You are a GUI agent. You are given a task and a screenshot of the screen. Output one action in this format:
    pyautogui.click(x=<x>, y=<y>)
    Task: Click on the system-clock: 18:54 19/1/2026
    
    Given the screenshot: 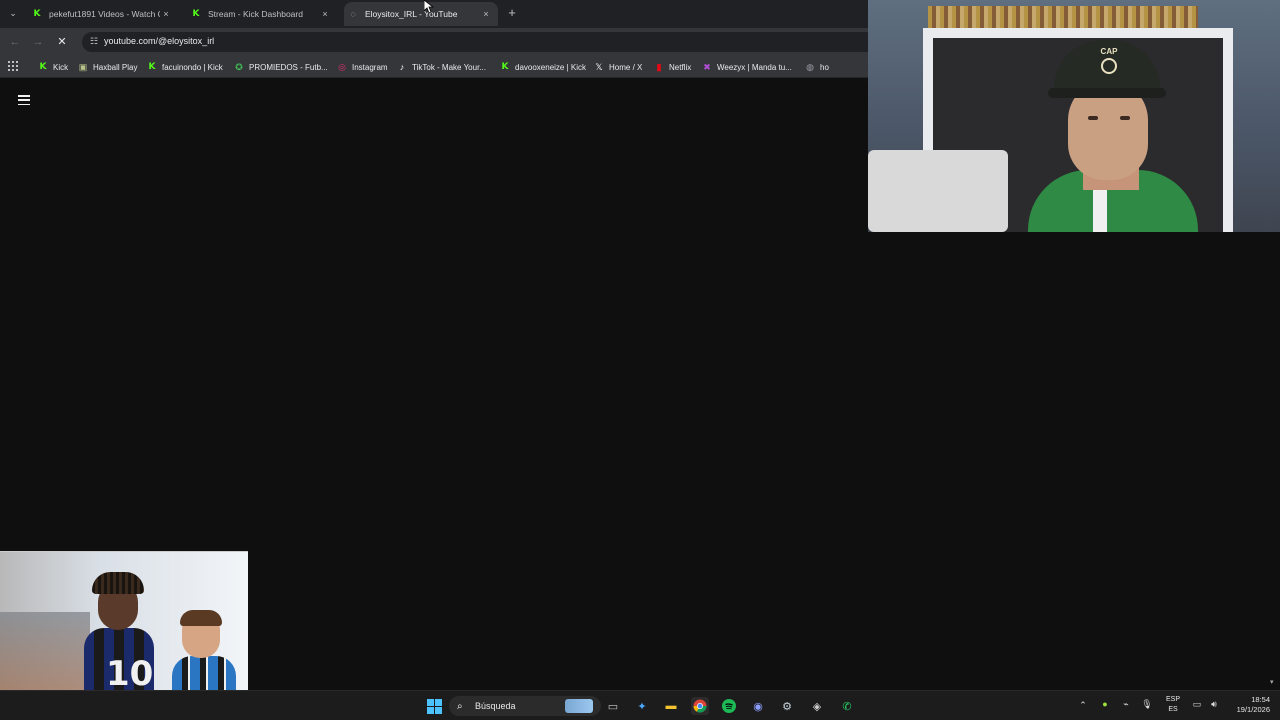 What is the action you would take?
    pyautogui.click(x=1248, y=705)
    